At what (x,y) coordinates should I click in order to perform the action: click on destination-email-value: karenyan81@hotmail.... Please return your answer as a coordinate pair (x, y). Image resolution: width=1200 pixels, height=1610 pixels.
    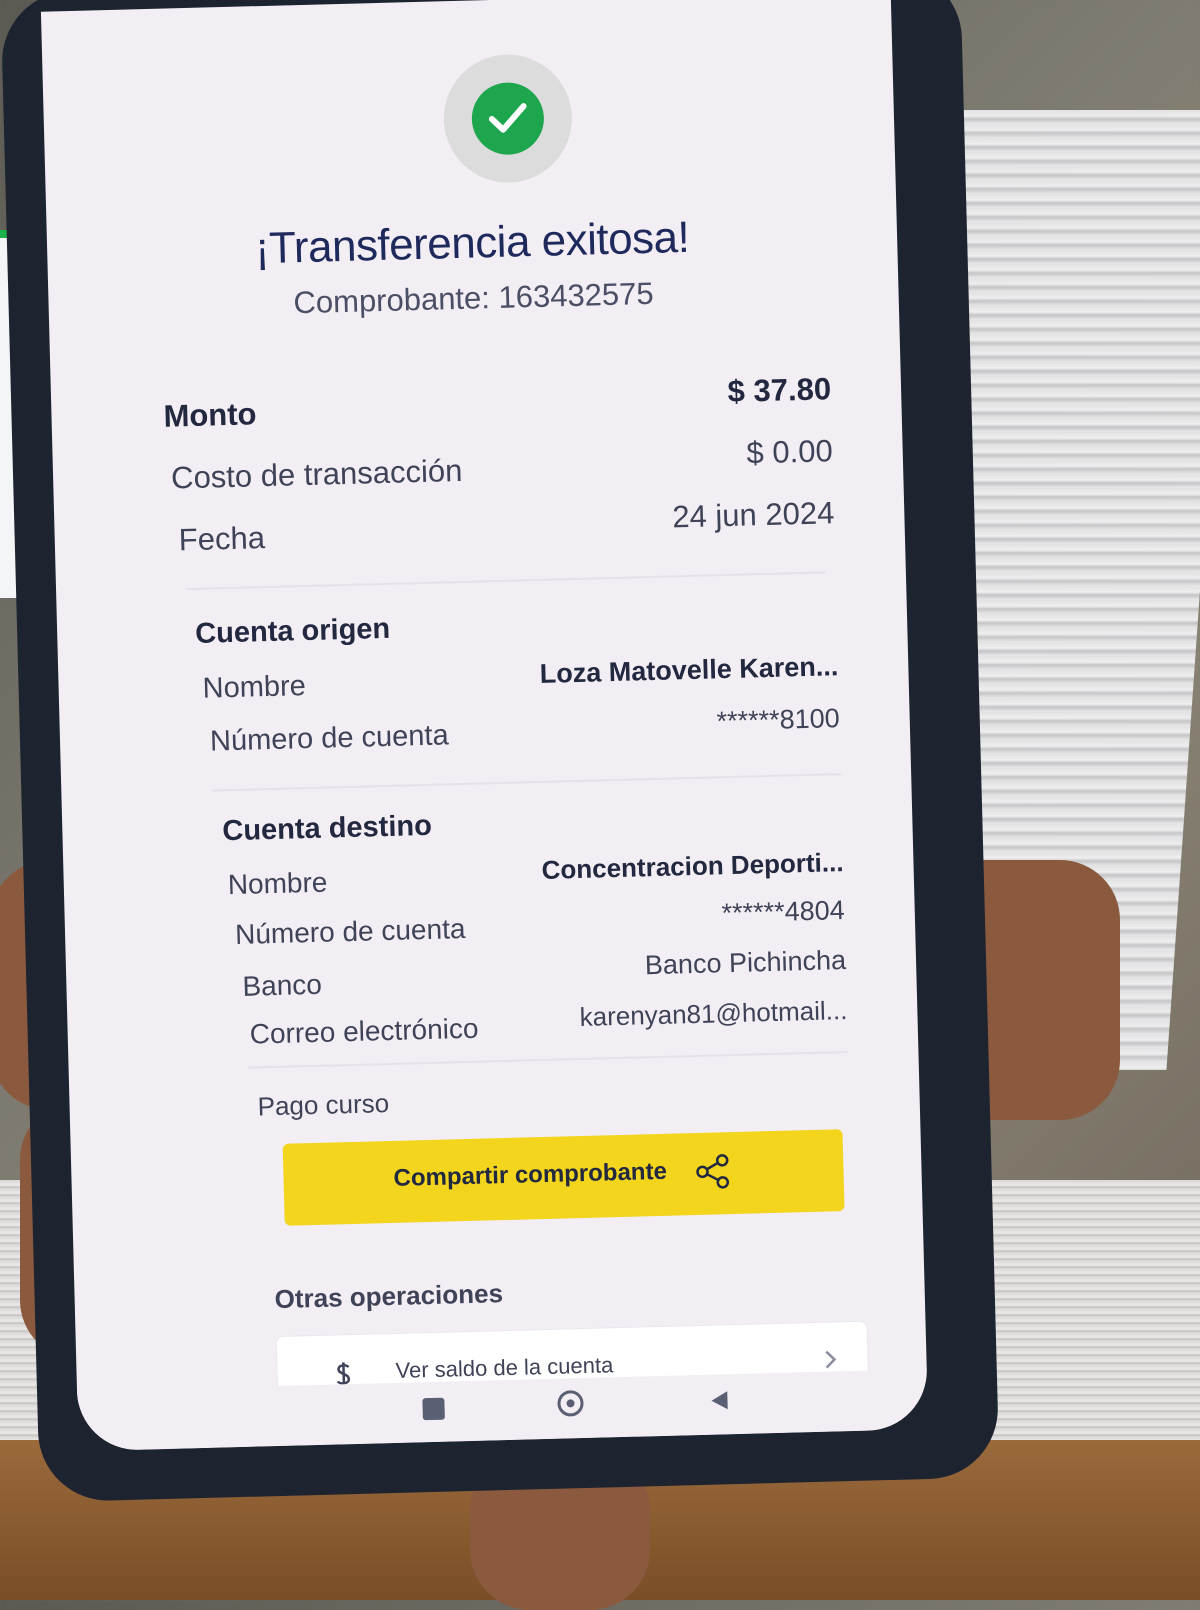
    Looking at the image, I should click on (713, 1014).